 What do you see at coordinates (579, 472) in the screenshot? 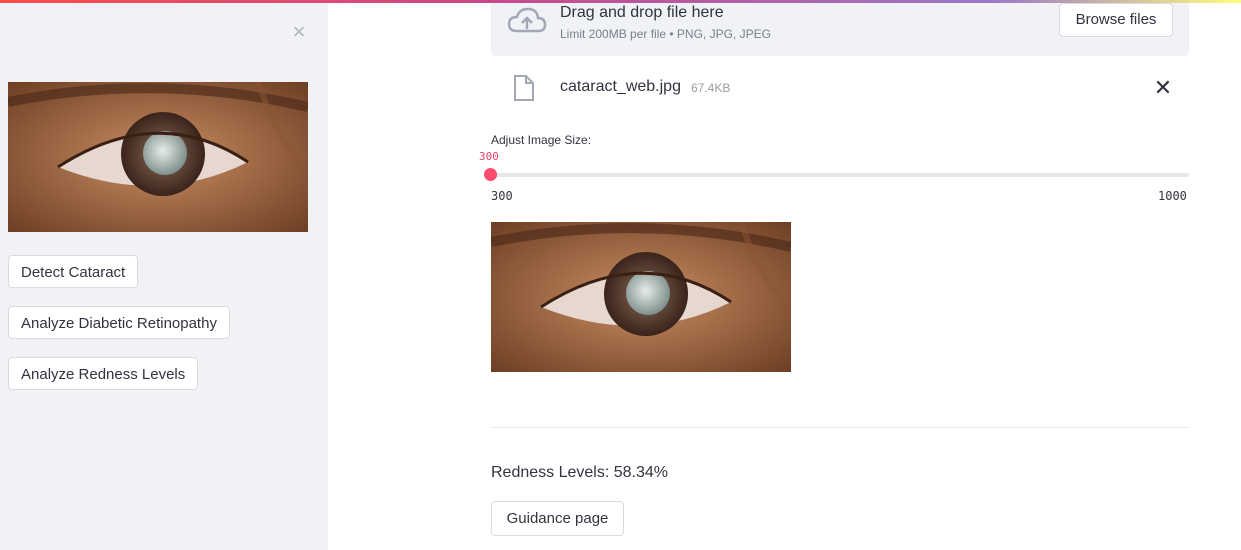
I see `redness-level-result: Redness Levels: 58.34%` at bounding box center [579, 472].